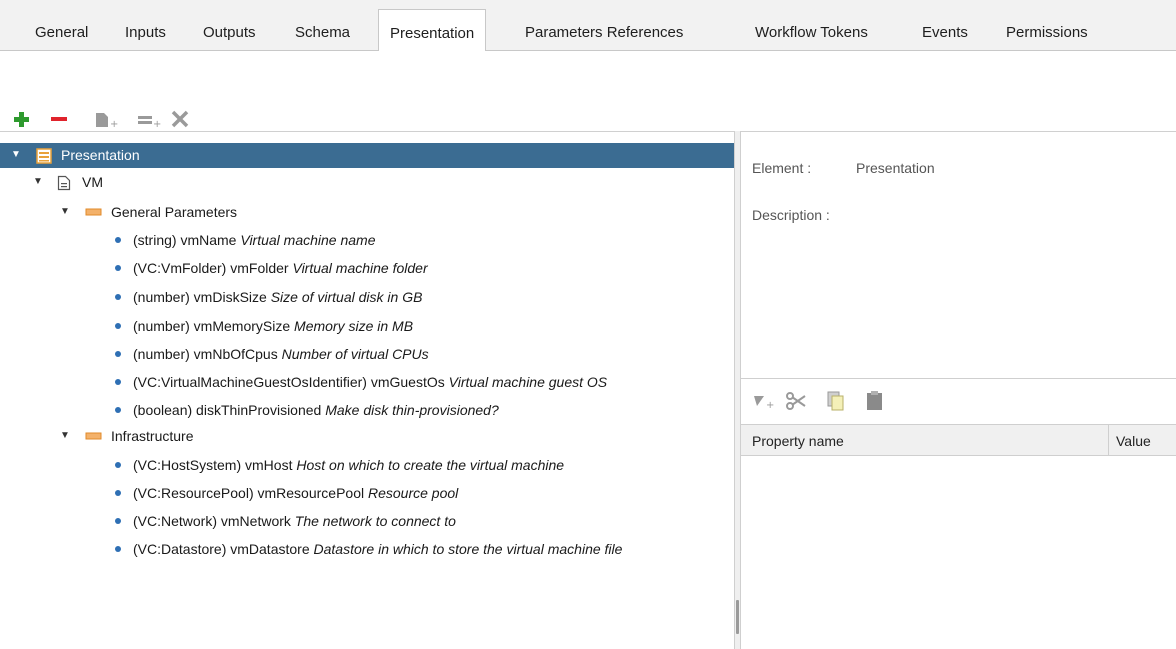 This screenshot has height=649, width=1176. Describe the element at coordinates (205, 354) in the screenshot. I see `param-signature: (number) vmNbOfCpus` at that location.